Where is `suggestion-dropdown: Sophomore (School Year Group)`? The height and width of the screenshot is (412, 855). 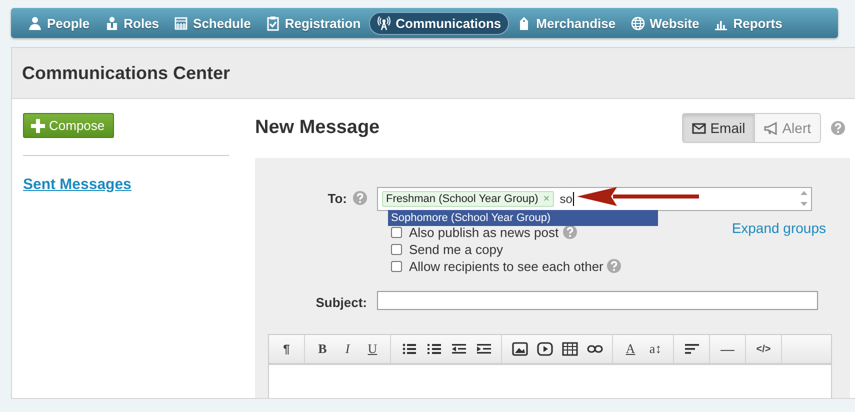
suggestion-dropdown: Sophomore (School Year Group) is located at coordinates (523, 218).